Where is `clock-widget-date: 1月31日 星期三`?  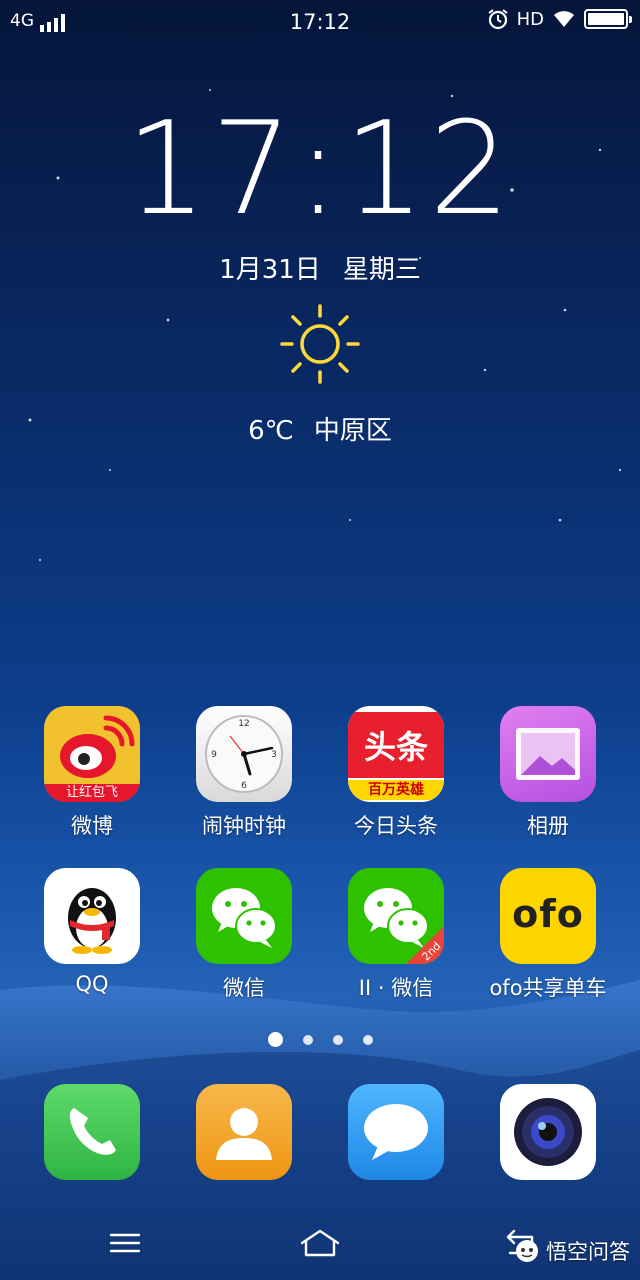
clock-widget-date: 1月31日 星期三 is located at coordinates (320, 267).